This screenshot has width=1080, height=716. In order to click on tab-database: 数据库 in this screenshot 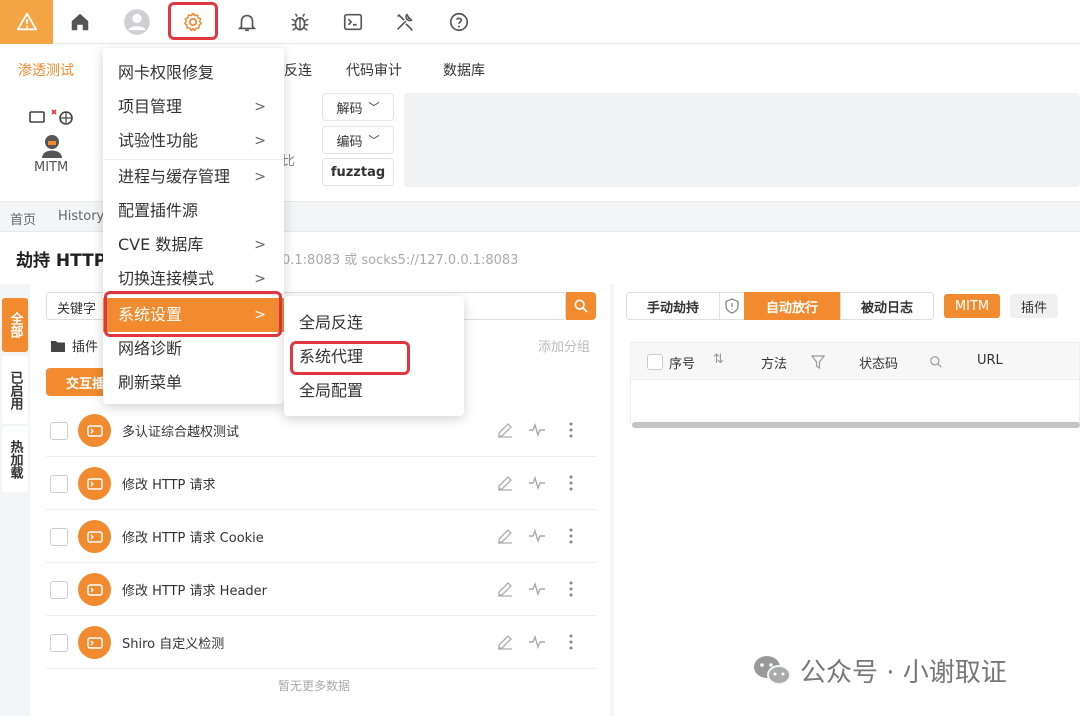, I will do `click(464, 70)`.